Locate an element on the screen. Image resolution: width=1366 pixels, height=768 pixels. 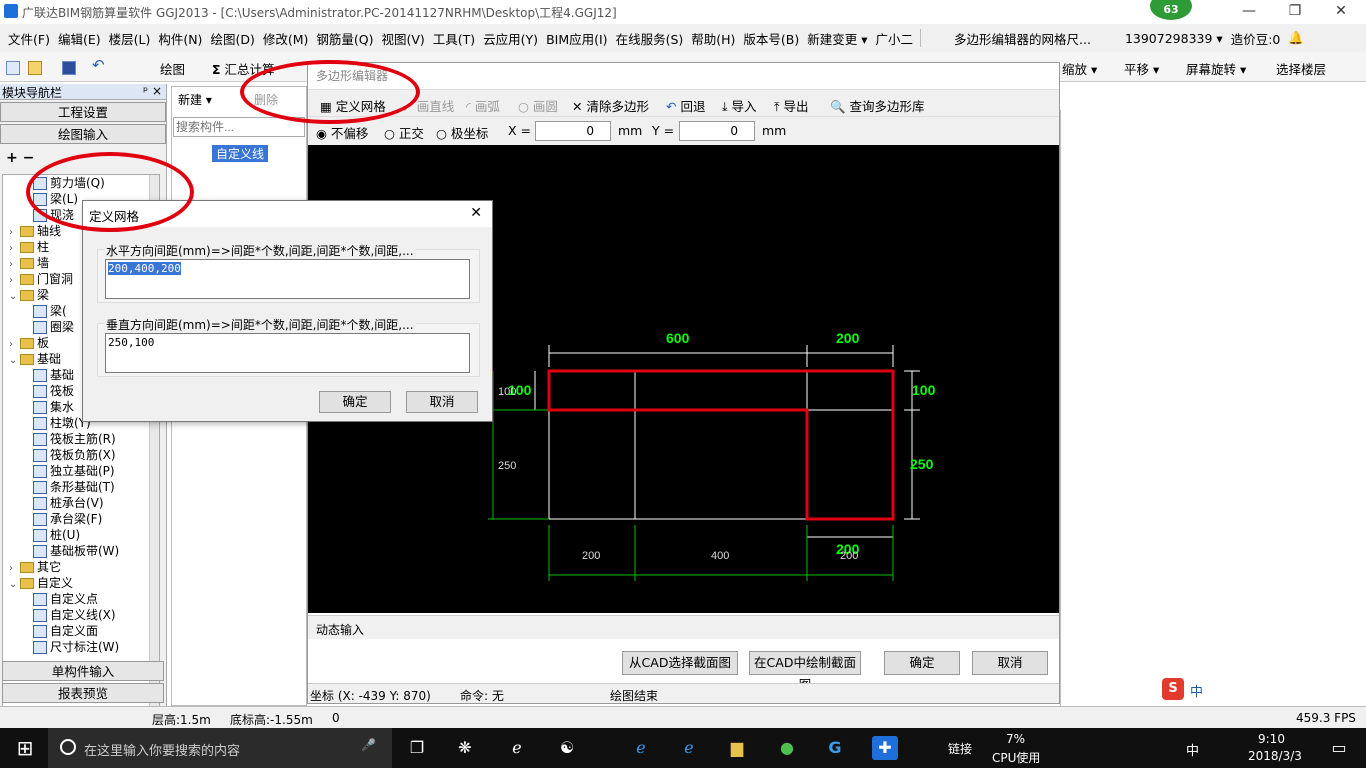
minimize-button: — is located at coordinates (1249, 12).